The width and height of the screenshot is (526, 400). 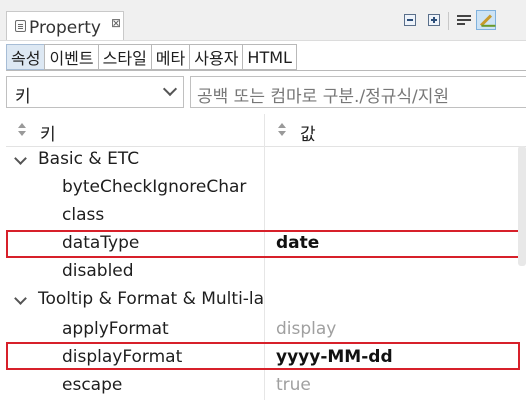 I want to click on close-view-icon: ⊠, so click(x=116, y=23).